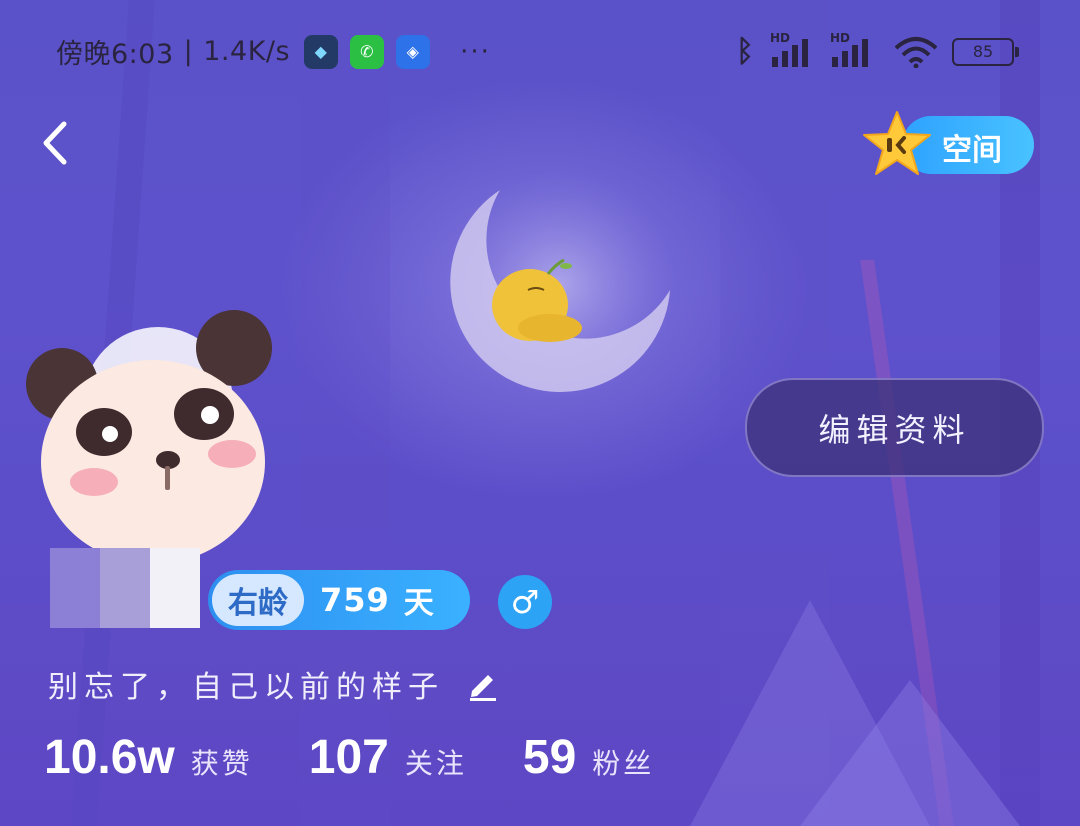 This screenshot has width=1080, height=826. I want to click on more-notifications-icon: ···, so click(475, 51).